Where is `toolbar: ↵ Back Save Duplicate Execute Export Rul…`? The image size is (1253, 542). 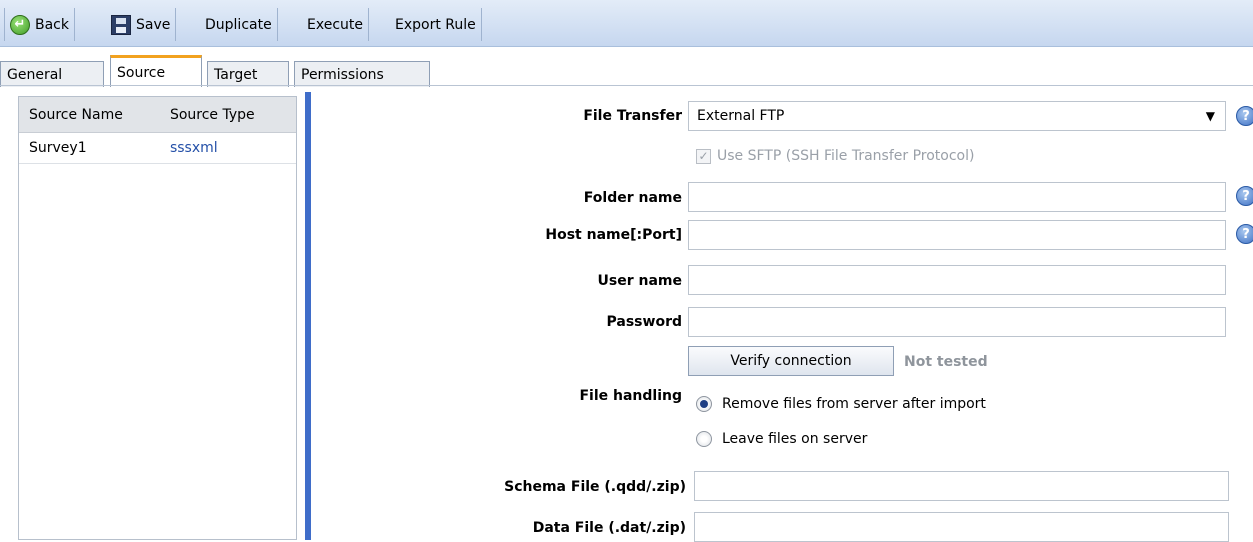 toolbar: ↵ Back Save Duplicate Execute Export Rul… is located at coordinates (626, 23).